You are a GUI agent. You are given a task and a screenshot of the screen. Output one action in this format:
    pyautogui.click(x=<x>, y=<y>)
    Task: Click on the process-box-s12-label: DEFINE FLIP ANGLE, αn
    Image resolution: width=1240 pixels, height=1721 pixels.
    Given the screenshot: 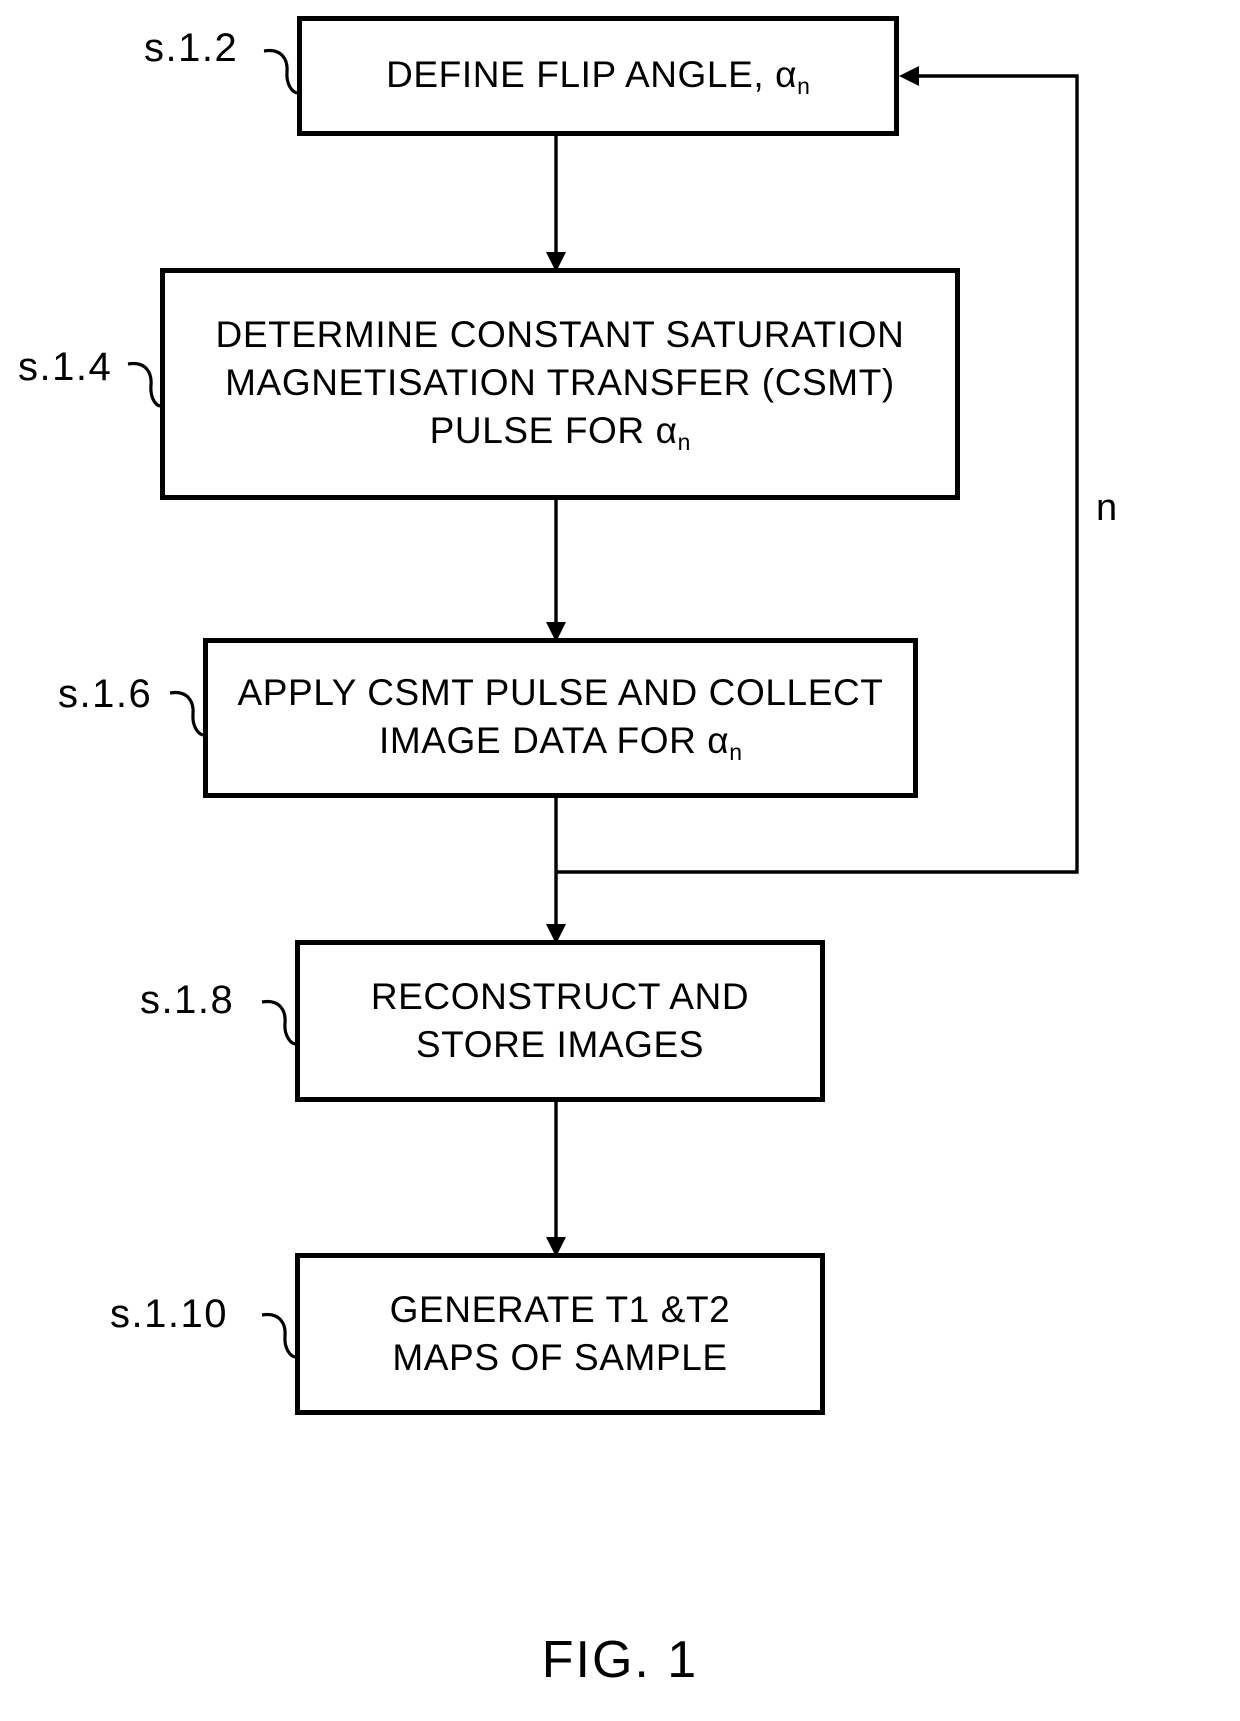 What is the action you would take?
    pyautogui.click(x=598, y=76)
    